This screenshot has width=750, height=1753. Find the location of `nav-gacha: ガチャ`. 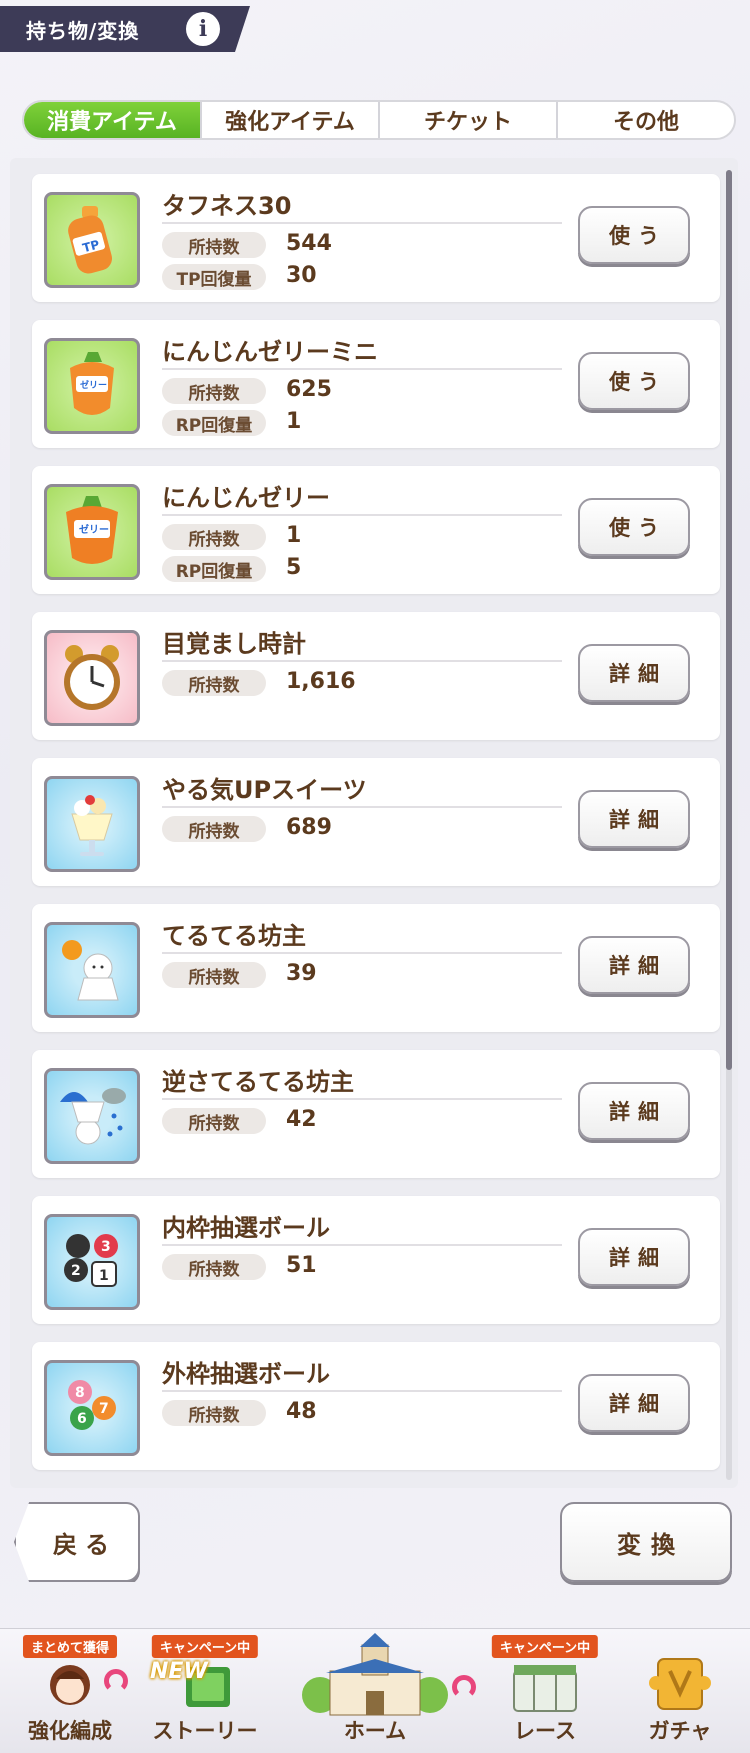

nav-gacha: ガチャ is located at coordinates (680, 1691).